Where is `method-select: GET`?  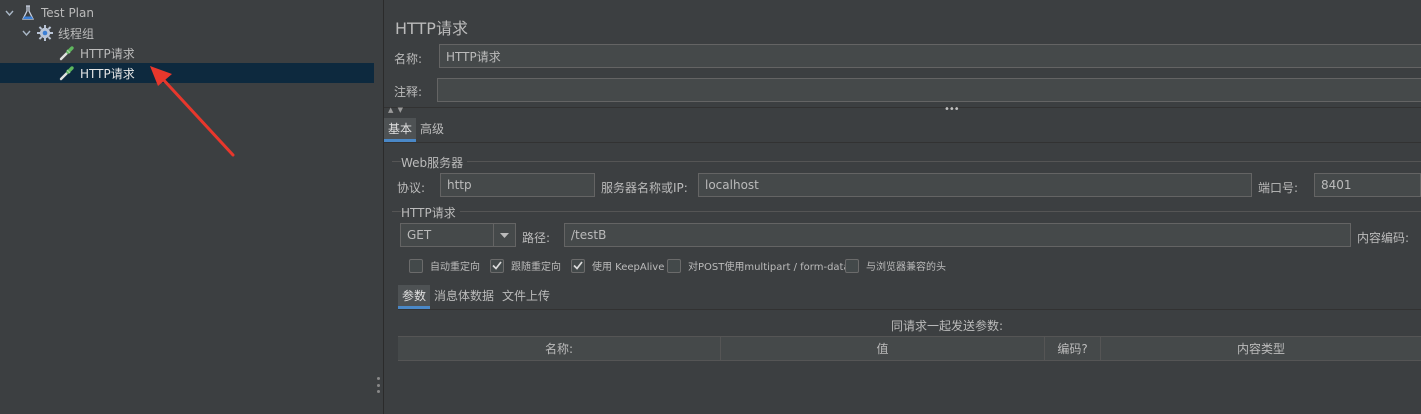
method-select: GET is located at coordinates (458, 235).